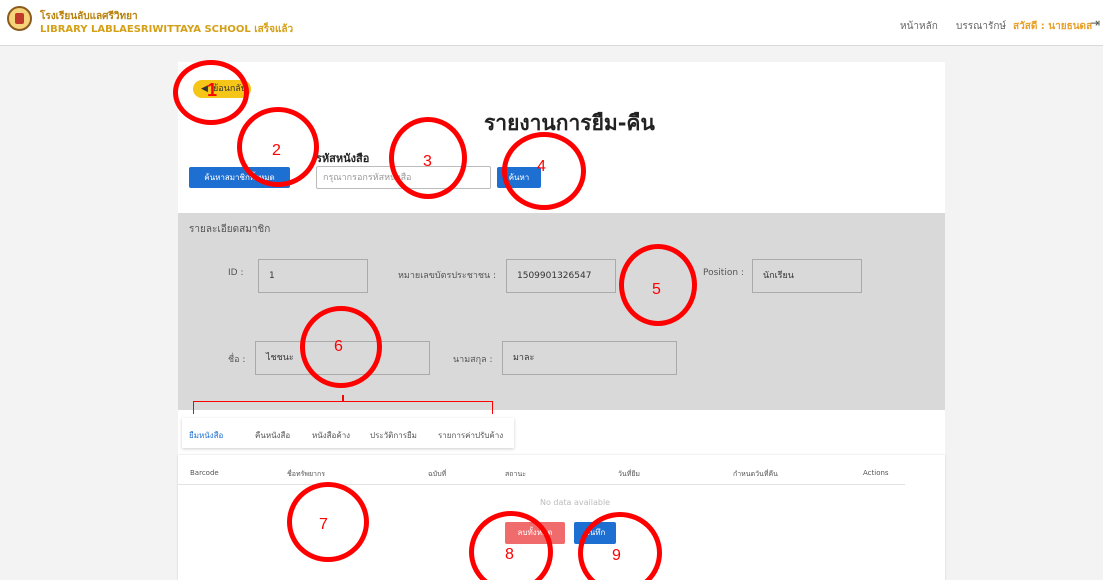  Describe the element at coordinates (237, 360) in the screenshot. I see `first-name-label: ชื่อ :` at that location.